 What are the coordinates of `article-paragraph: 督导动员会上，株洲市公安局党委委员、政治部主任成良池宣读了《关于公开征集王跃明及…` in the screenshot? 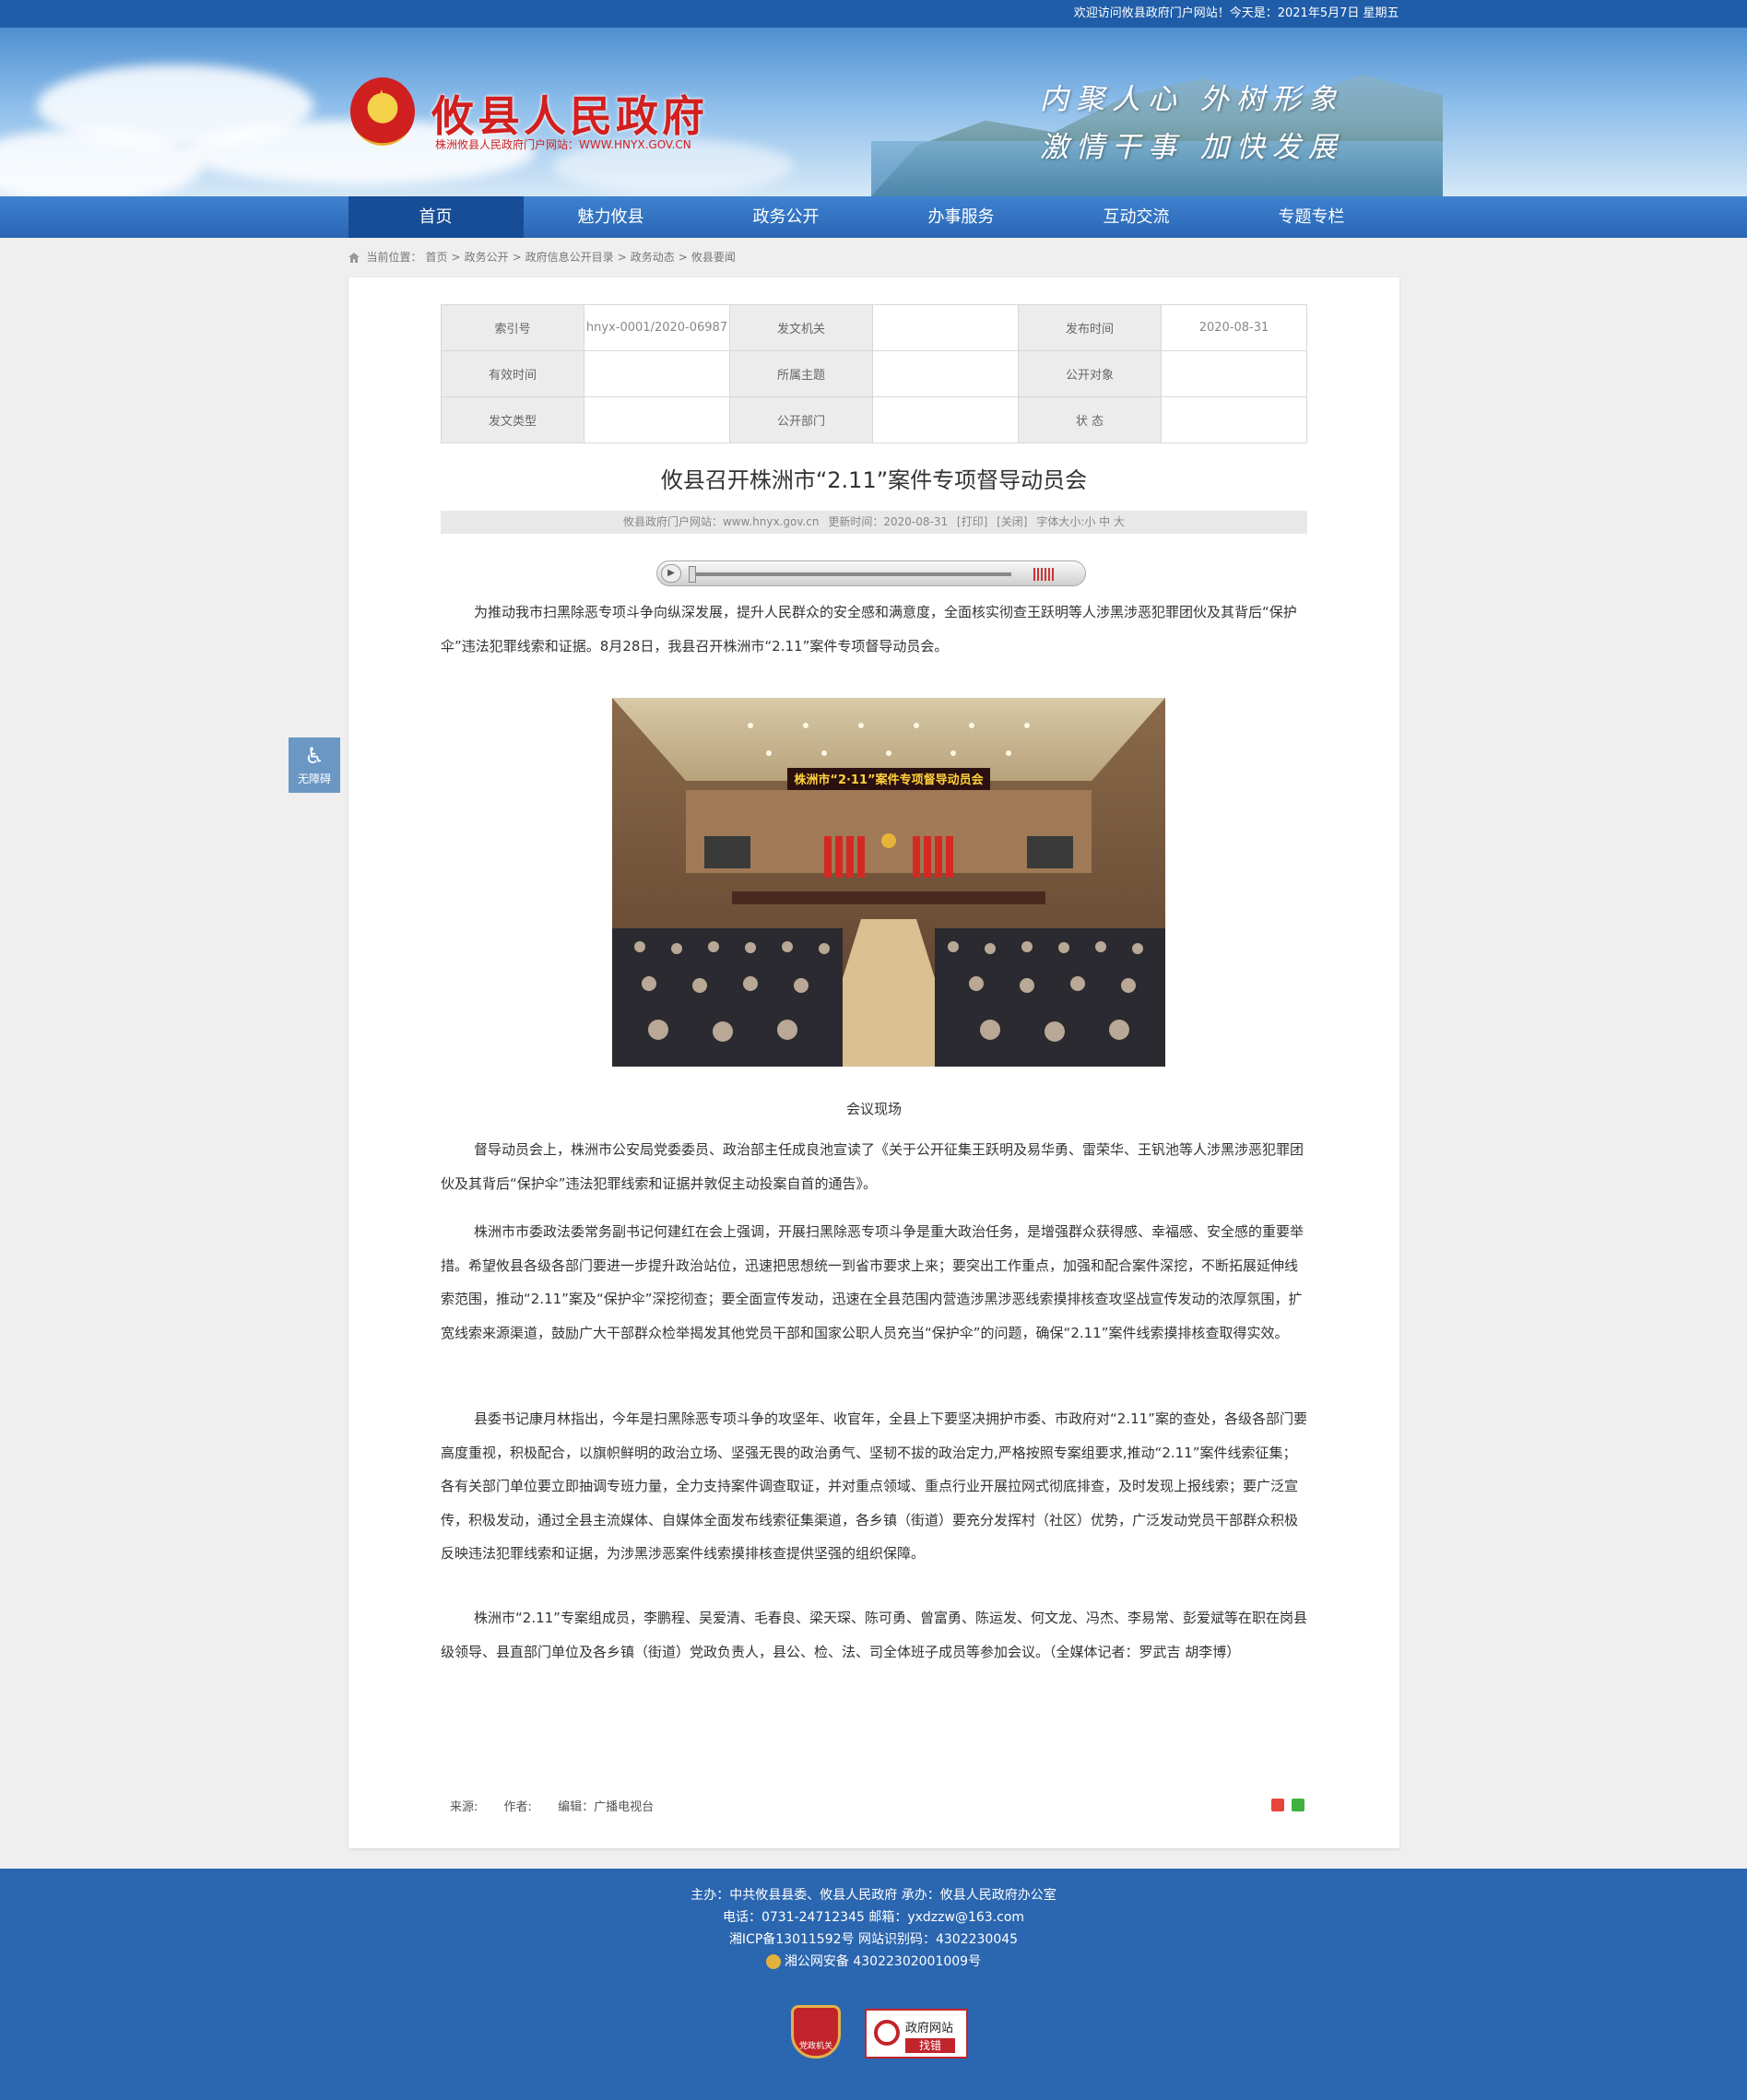 It's located at (872, 1166).